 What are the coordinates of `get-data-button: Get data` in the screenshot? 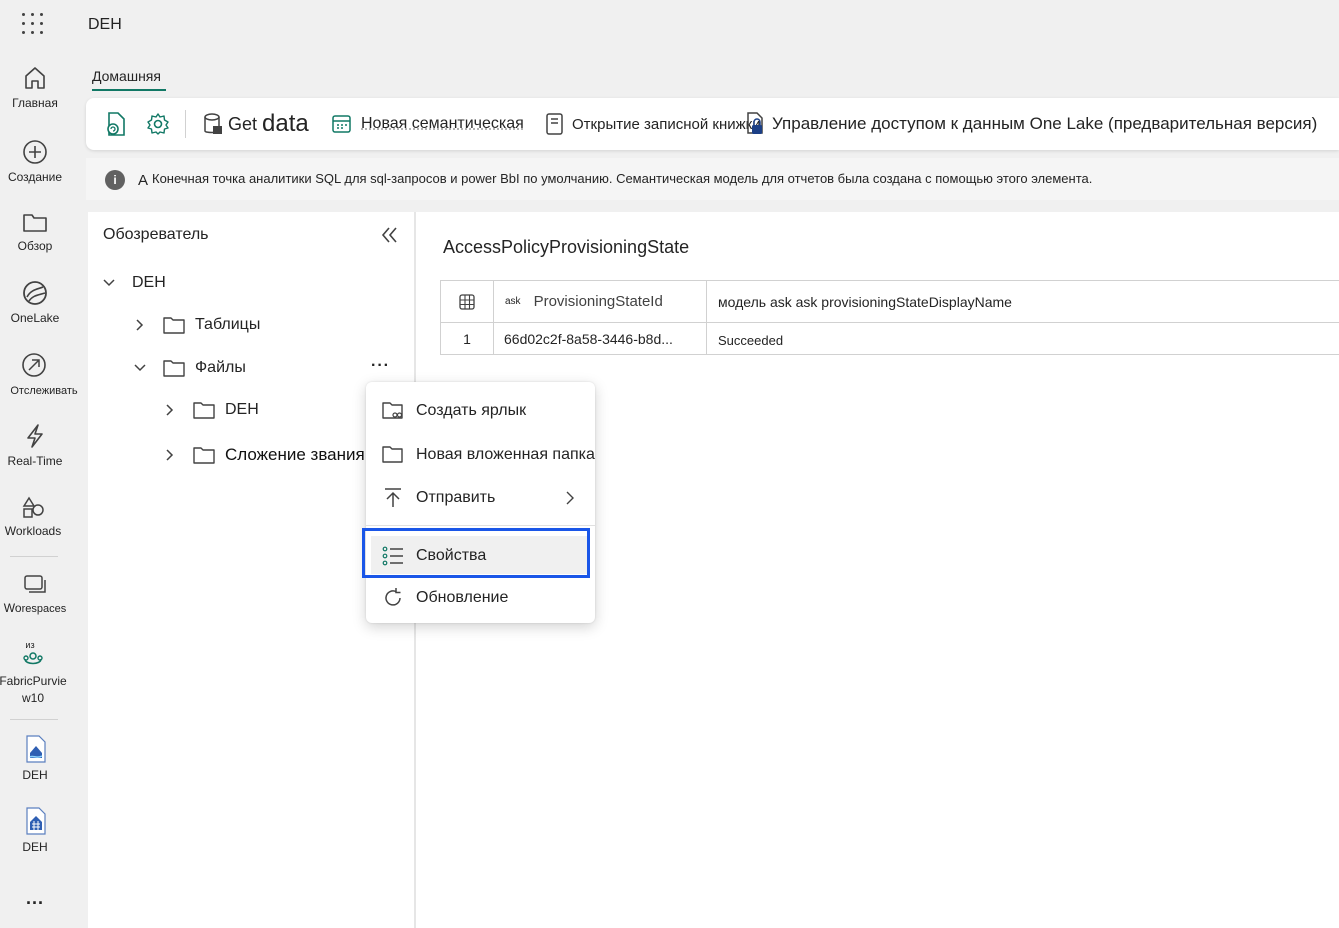 It's located at (255, 124).